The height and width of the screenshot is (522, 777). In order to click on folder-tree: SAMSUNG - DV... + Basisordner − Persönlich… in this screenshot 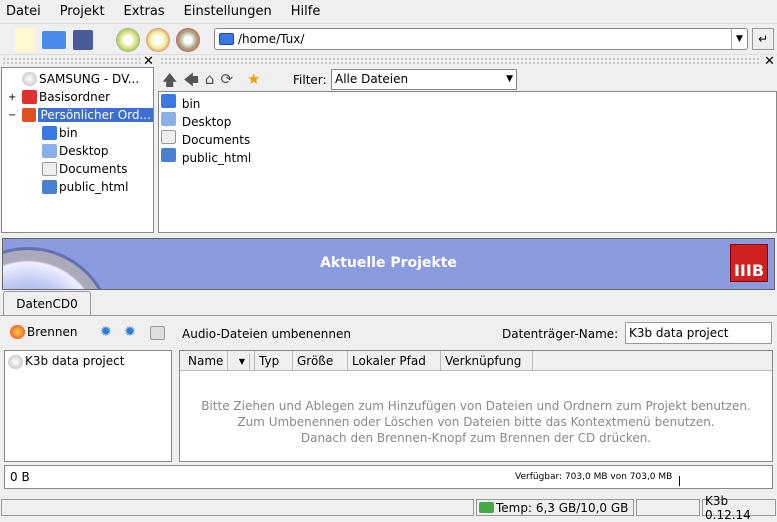, I will do `click(77, 150)`.